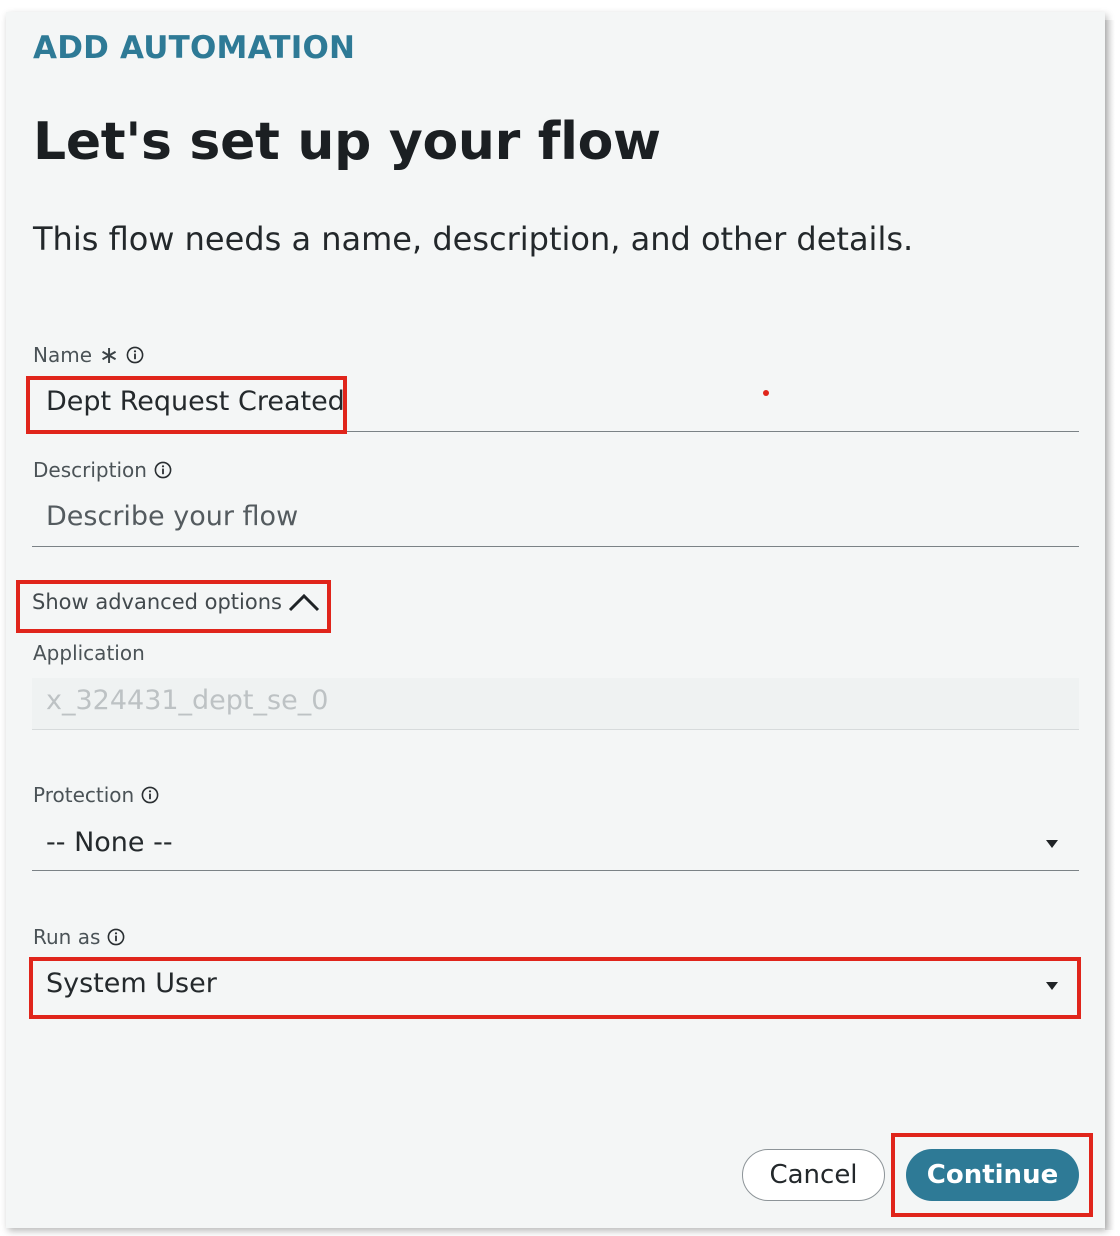  What do you see at coordinates (194, 48) in the screenshot?
I see `dialog-header-label: ADD AUTOMATION` at bounding box center [194, 48].